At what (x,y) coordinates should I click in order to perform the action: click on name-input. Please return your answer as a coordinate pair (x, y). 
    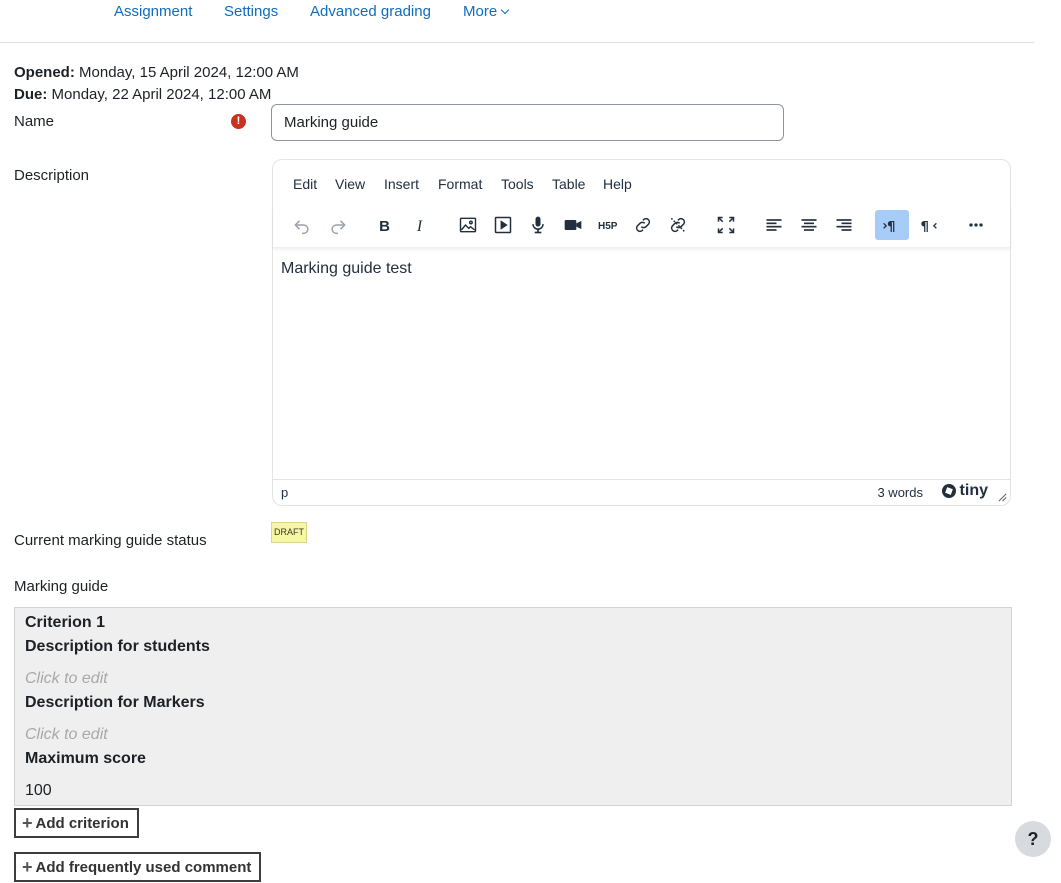
    Looking at the image, I should click on (527, 122).